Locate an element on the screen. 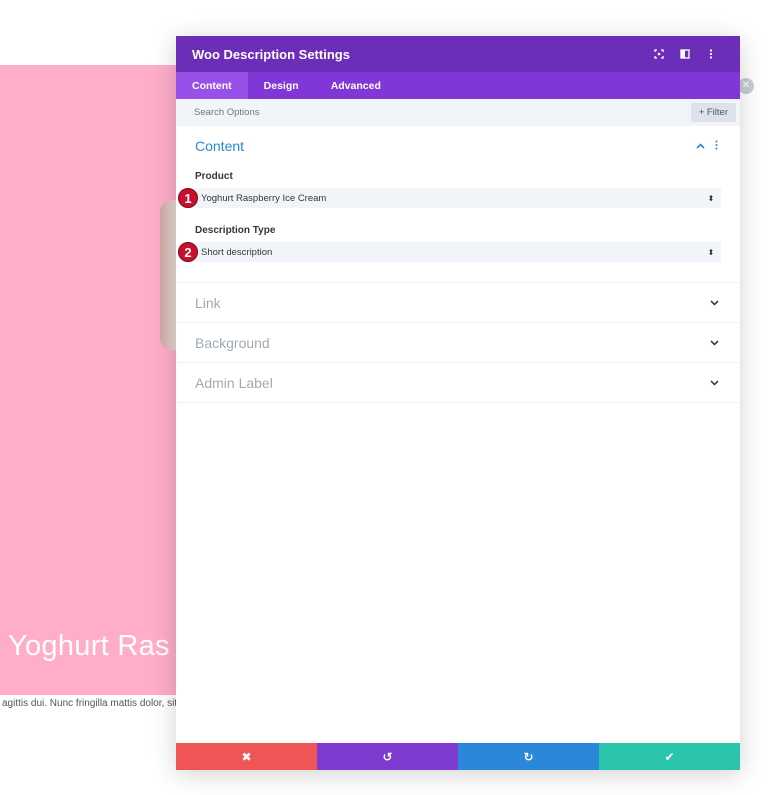 Image resolution: width=768 pixels, height=795 pixels. tab-design: Design is located at coordinates (281, 85).